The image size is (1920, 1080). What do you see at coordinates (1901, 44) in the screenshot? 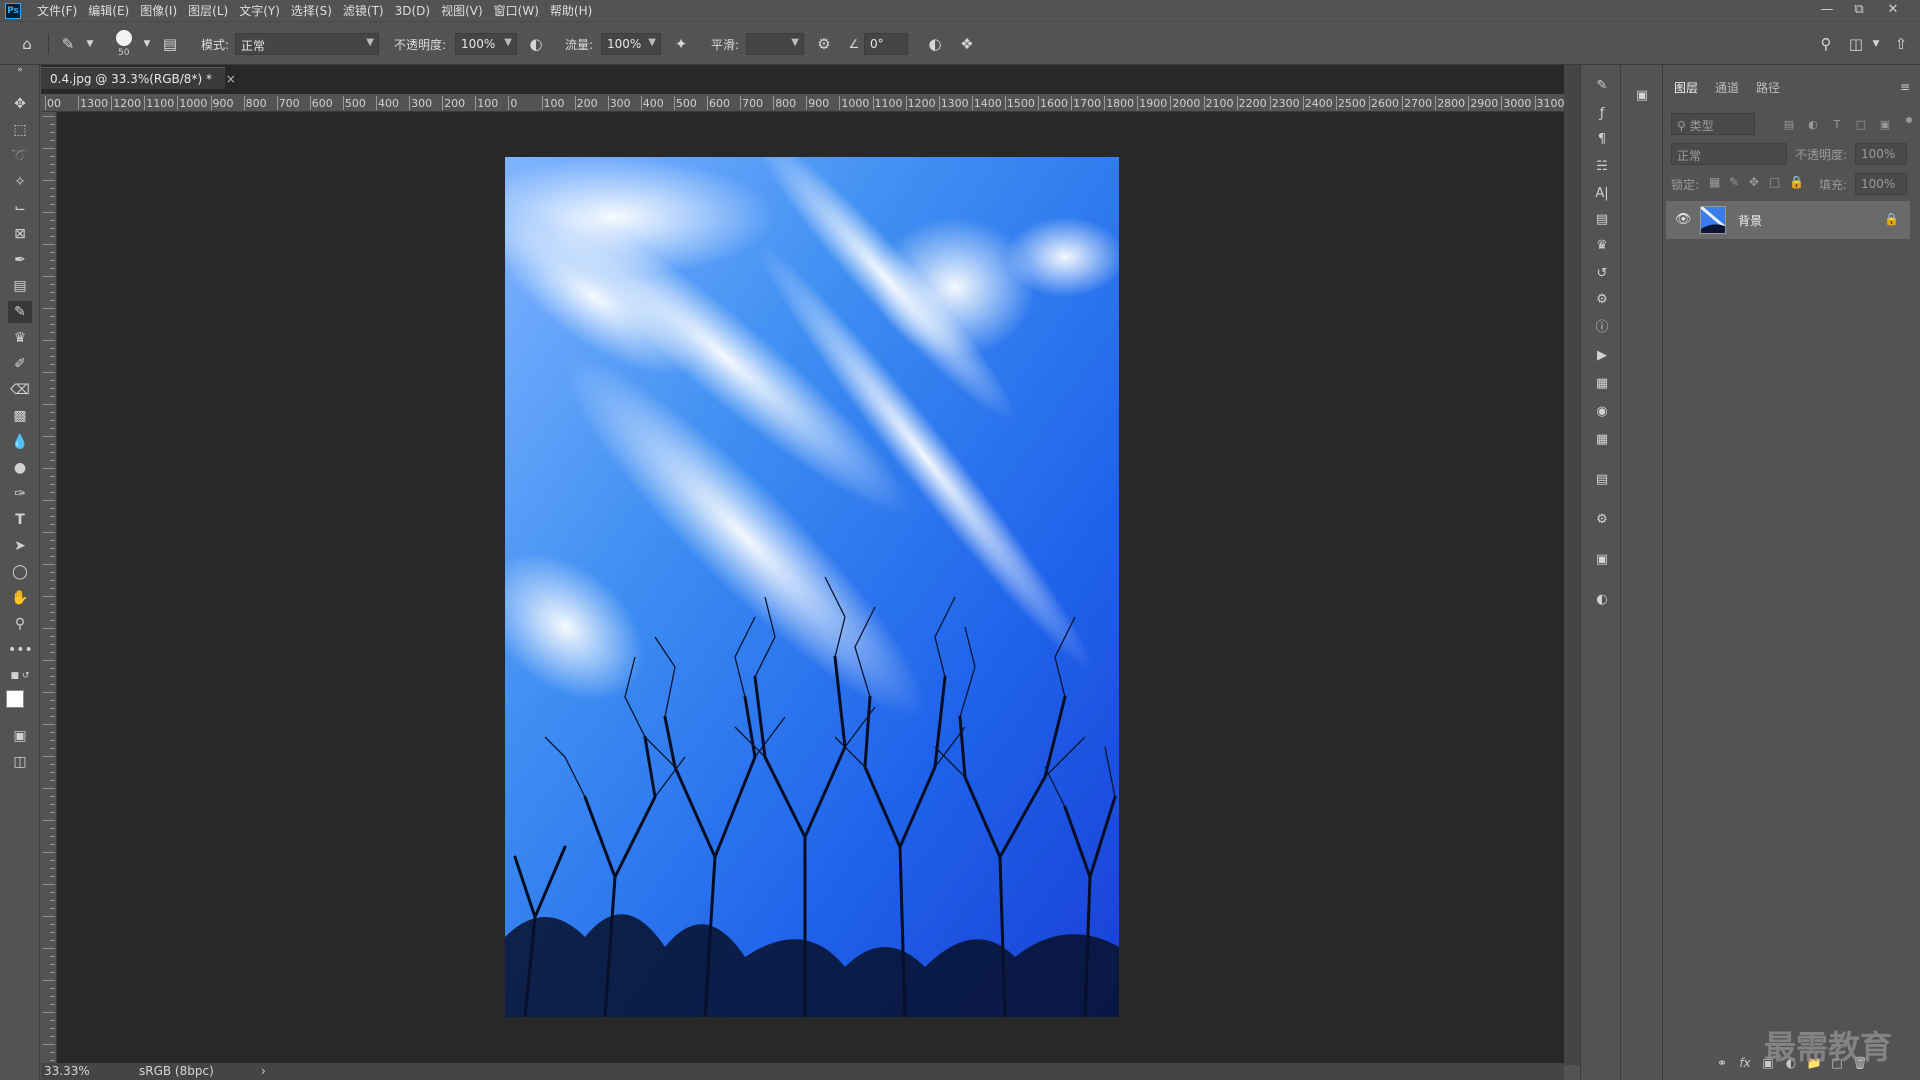
I see `share-icon: ⇧` at bounding box center [1901, 44].